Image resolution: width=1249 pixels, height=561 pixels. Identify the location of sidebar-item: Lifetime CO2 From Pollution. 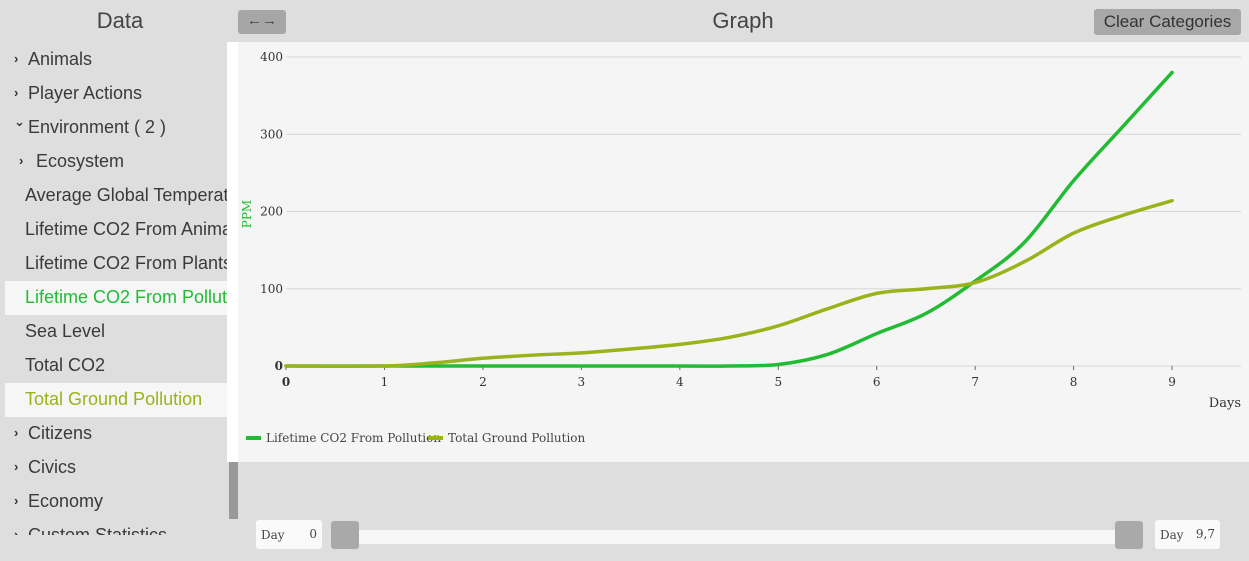
(116, 298).